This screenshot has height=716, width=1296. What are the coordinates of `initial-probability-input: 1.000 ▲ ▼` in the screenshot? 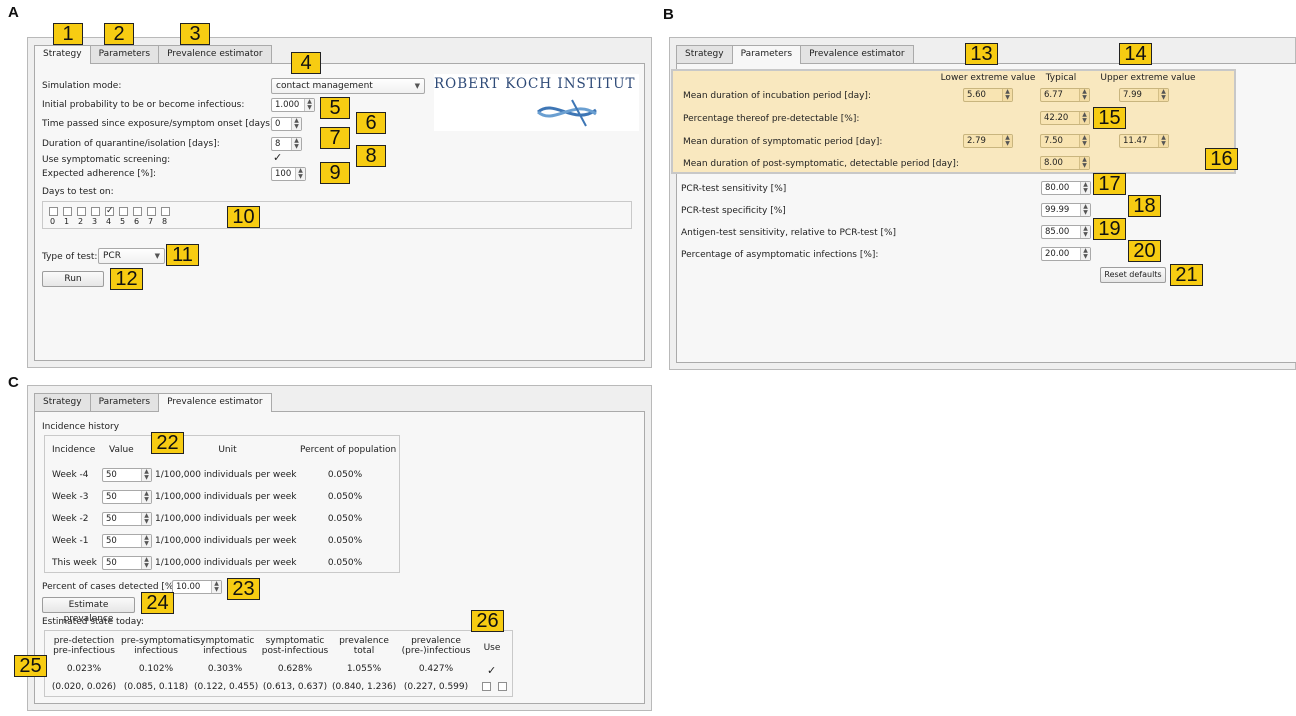 It's located at (293, 105).